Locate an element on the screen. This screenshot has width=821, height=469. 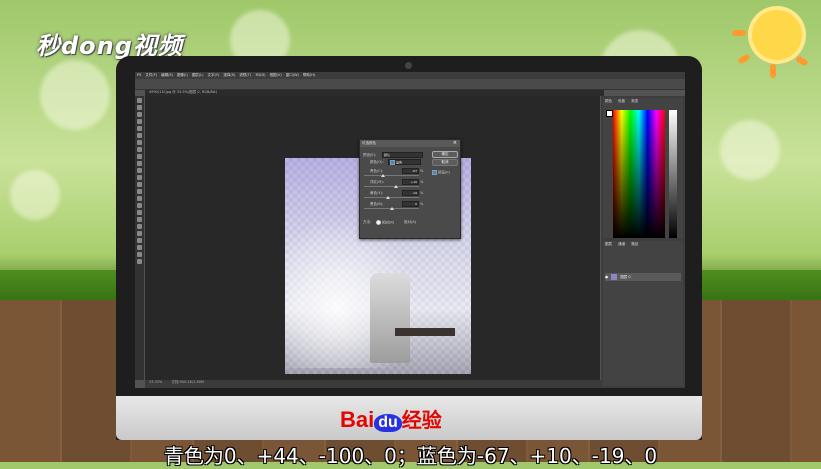
menu-item: 帮助(H) is located at coordinates (309, 75).